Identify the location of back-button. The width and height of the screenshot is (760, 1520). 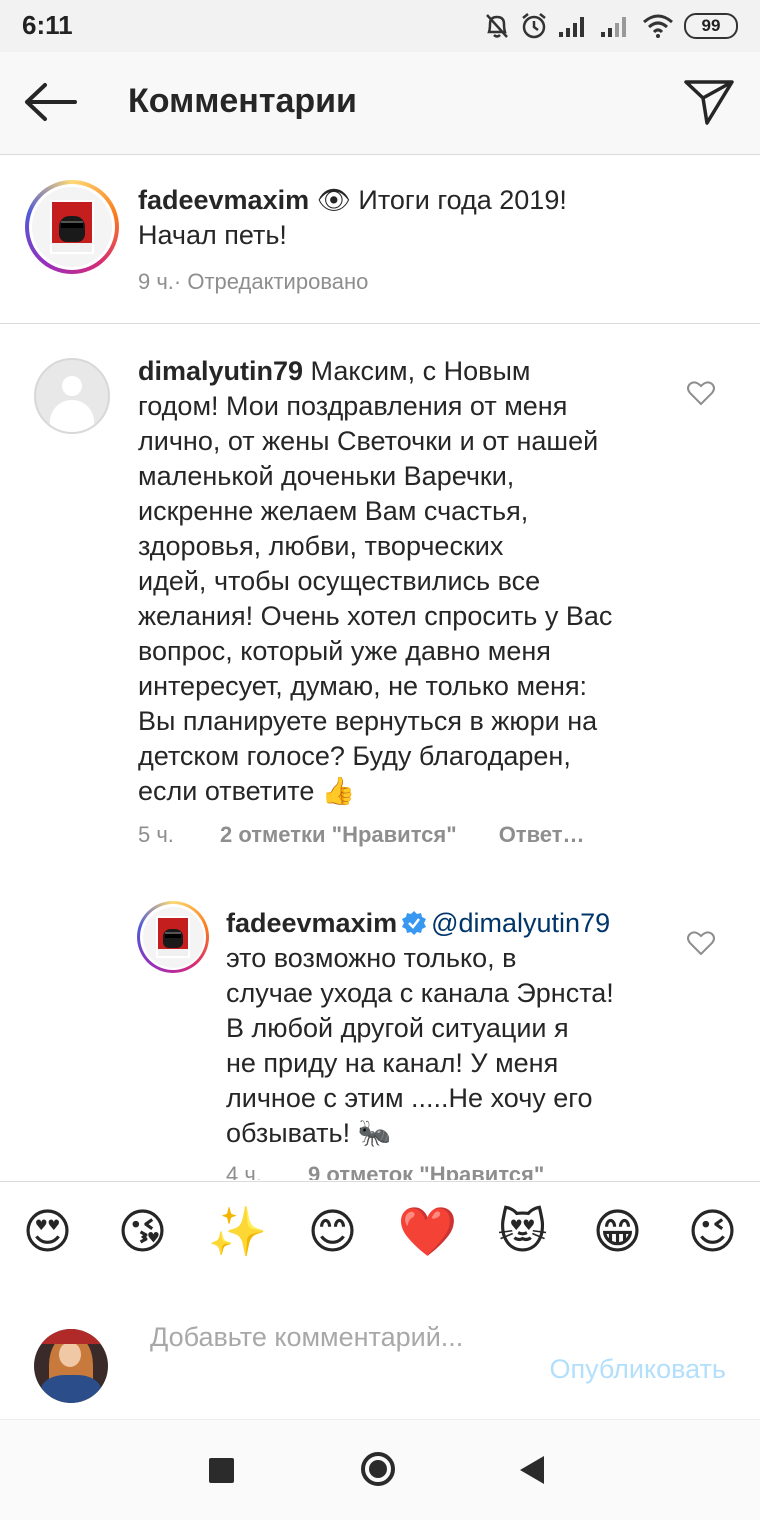
(50, 102).